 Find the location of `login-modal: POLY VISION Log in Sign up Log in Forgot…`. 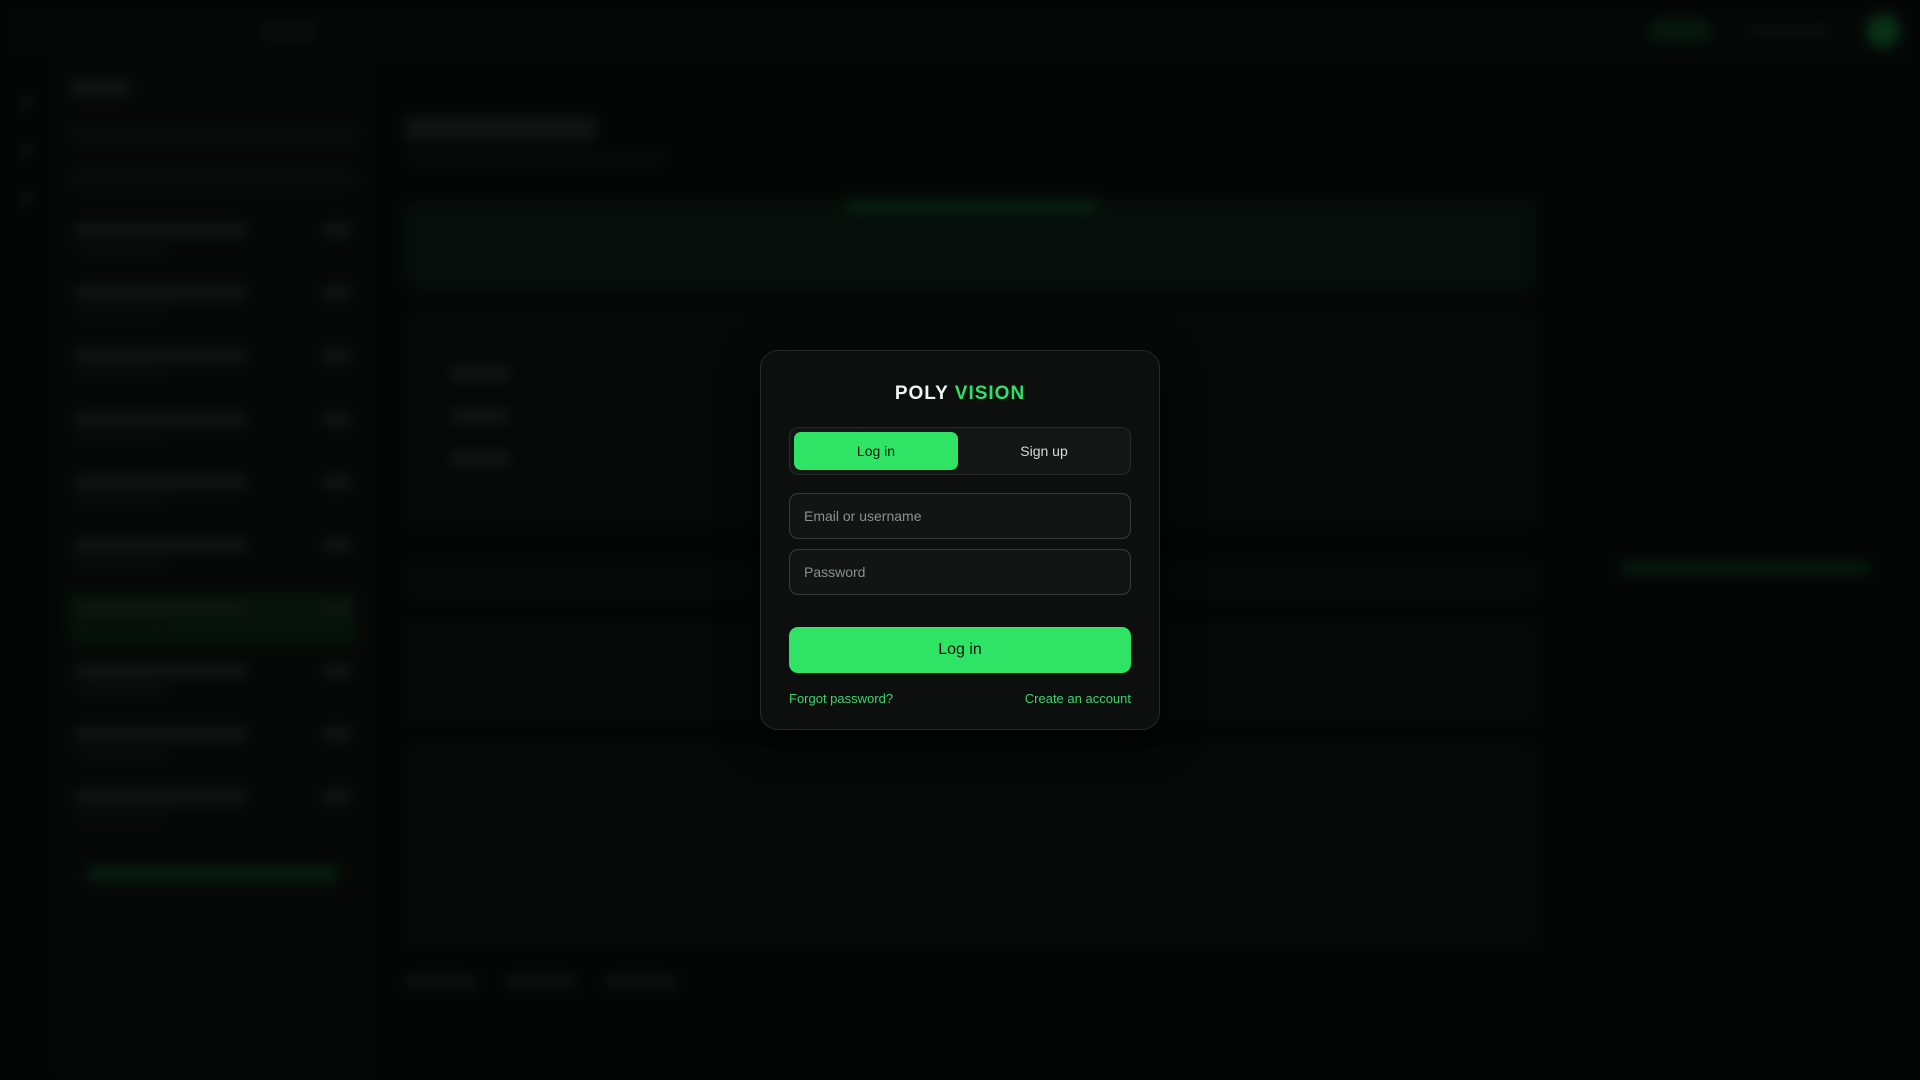

login-modal: POLY VISION Log in Sign up Log in Forgot… is located at coordinates (960, 540).